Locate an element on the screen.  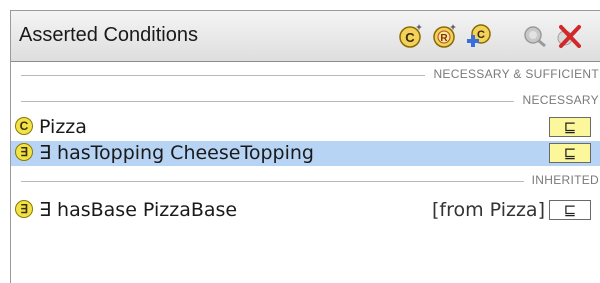
section-inherited: INHERITED is located at coordinates (310, 181).